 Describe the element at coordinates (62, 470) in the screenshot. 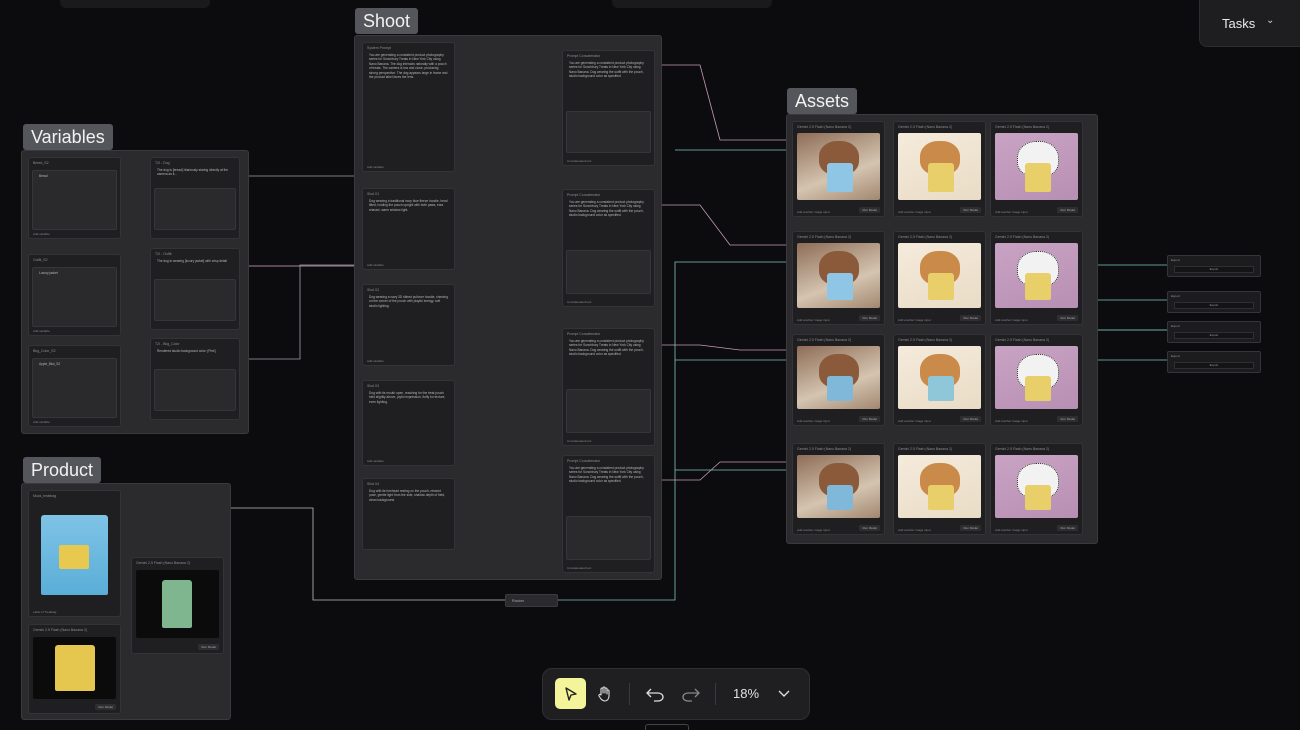

I see `product-group-title: Product` at that location.